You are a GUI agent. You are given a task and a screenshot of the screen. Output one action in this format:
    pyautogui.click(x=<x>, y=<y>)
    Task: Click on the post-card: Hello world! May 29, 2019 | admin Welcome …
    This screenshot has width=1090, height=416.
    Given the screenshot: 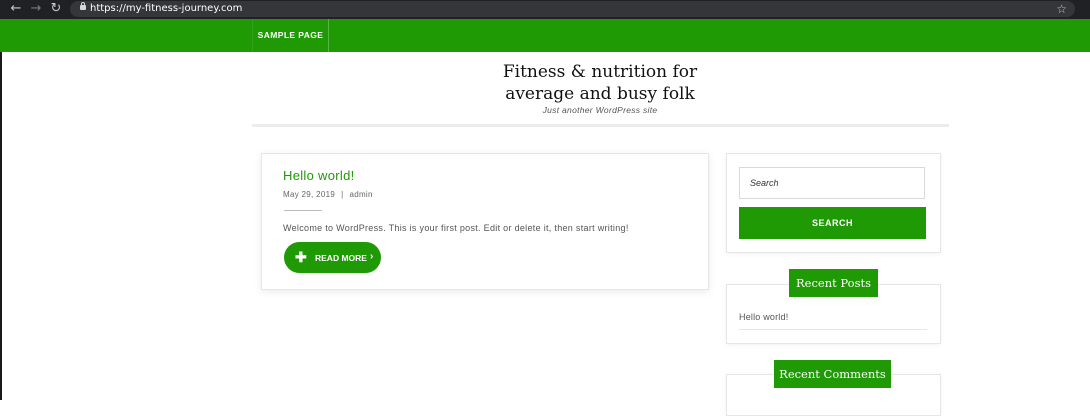 What is the action you would take?
    pyautogui.click(x=485, y=221)
    